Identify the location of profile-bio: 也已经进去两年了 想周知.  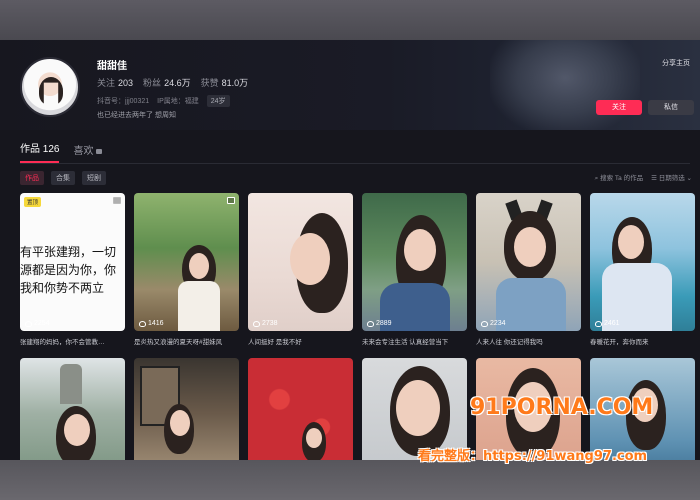
(136, 115).